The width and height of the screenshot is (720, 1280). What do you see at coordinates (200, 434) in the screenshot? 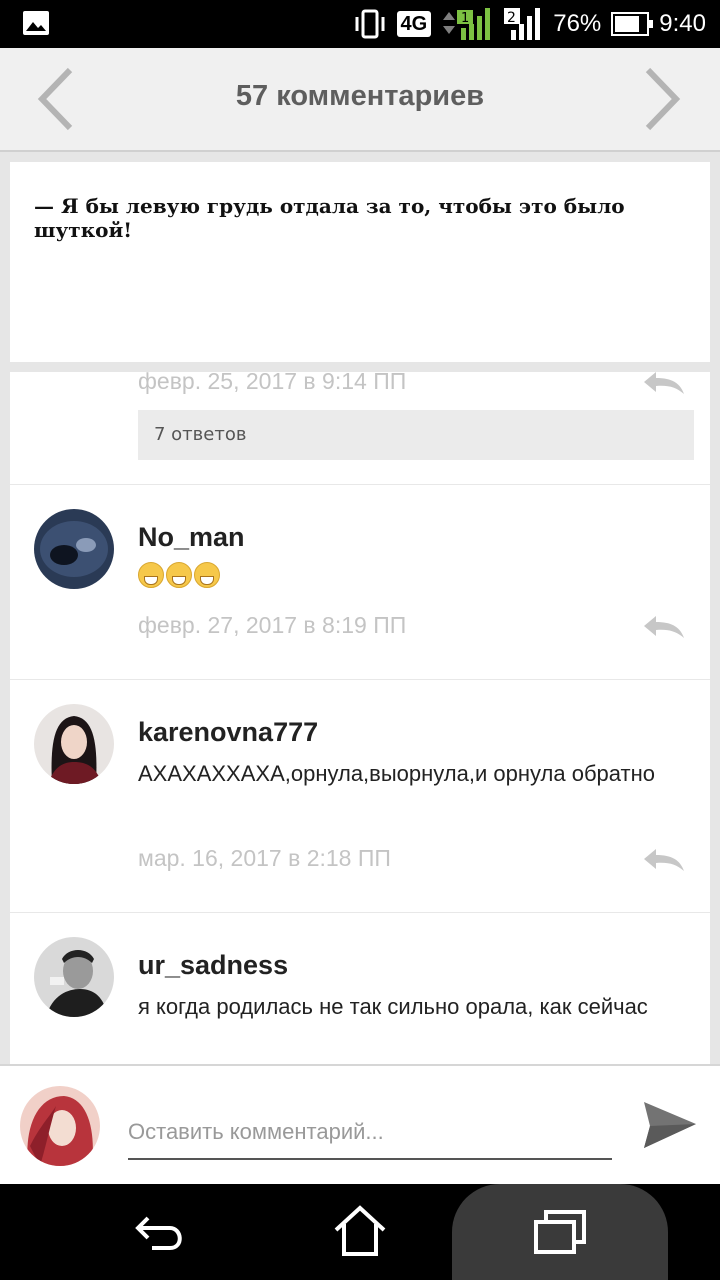
I see `replies-count: 7 ответов` at bounding box center [200, 434].